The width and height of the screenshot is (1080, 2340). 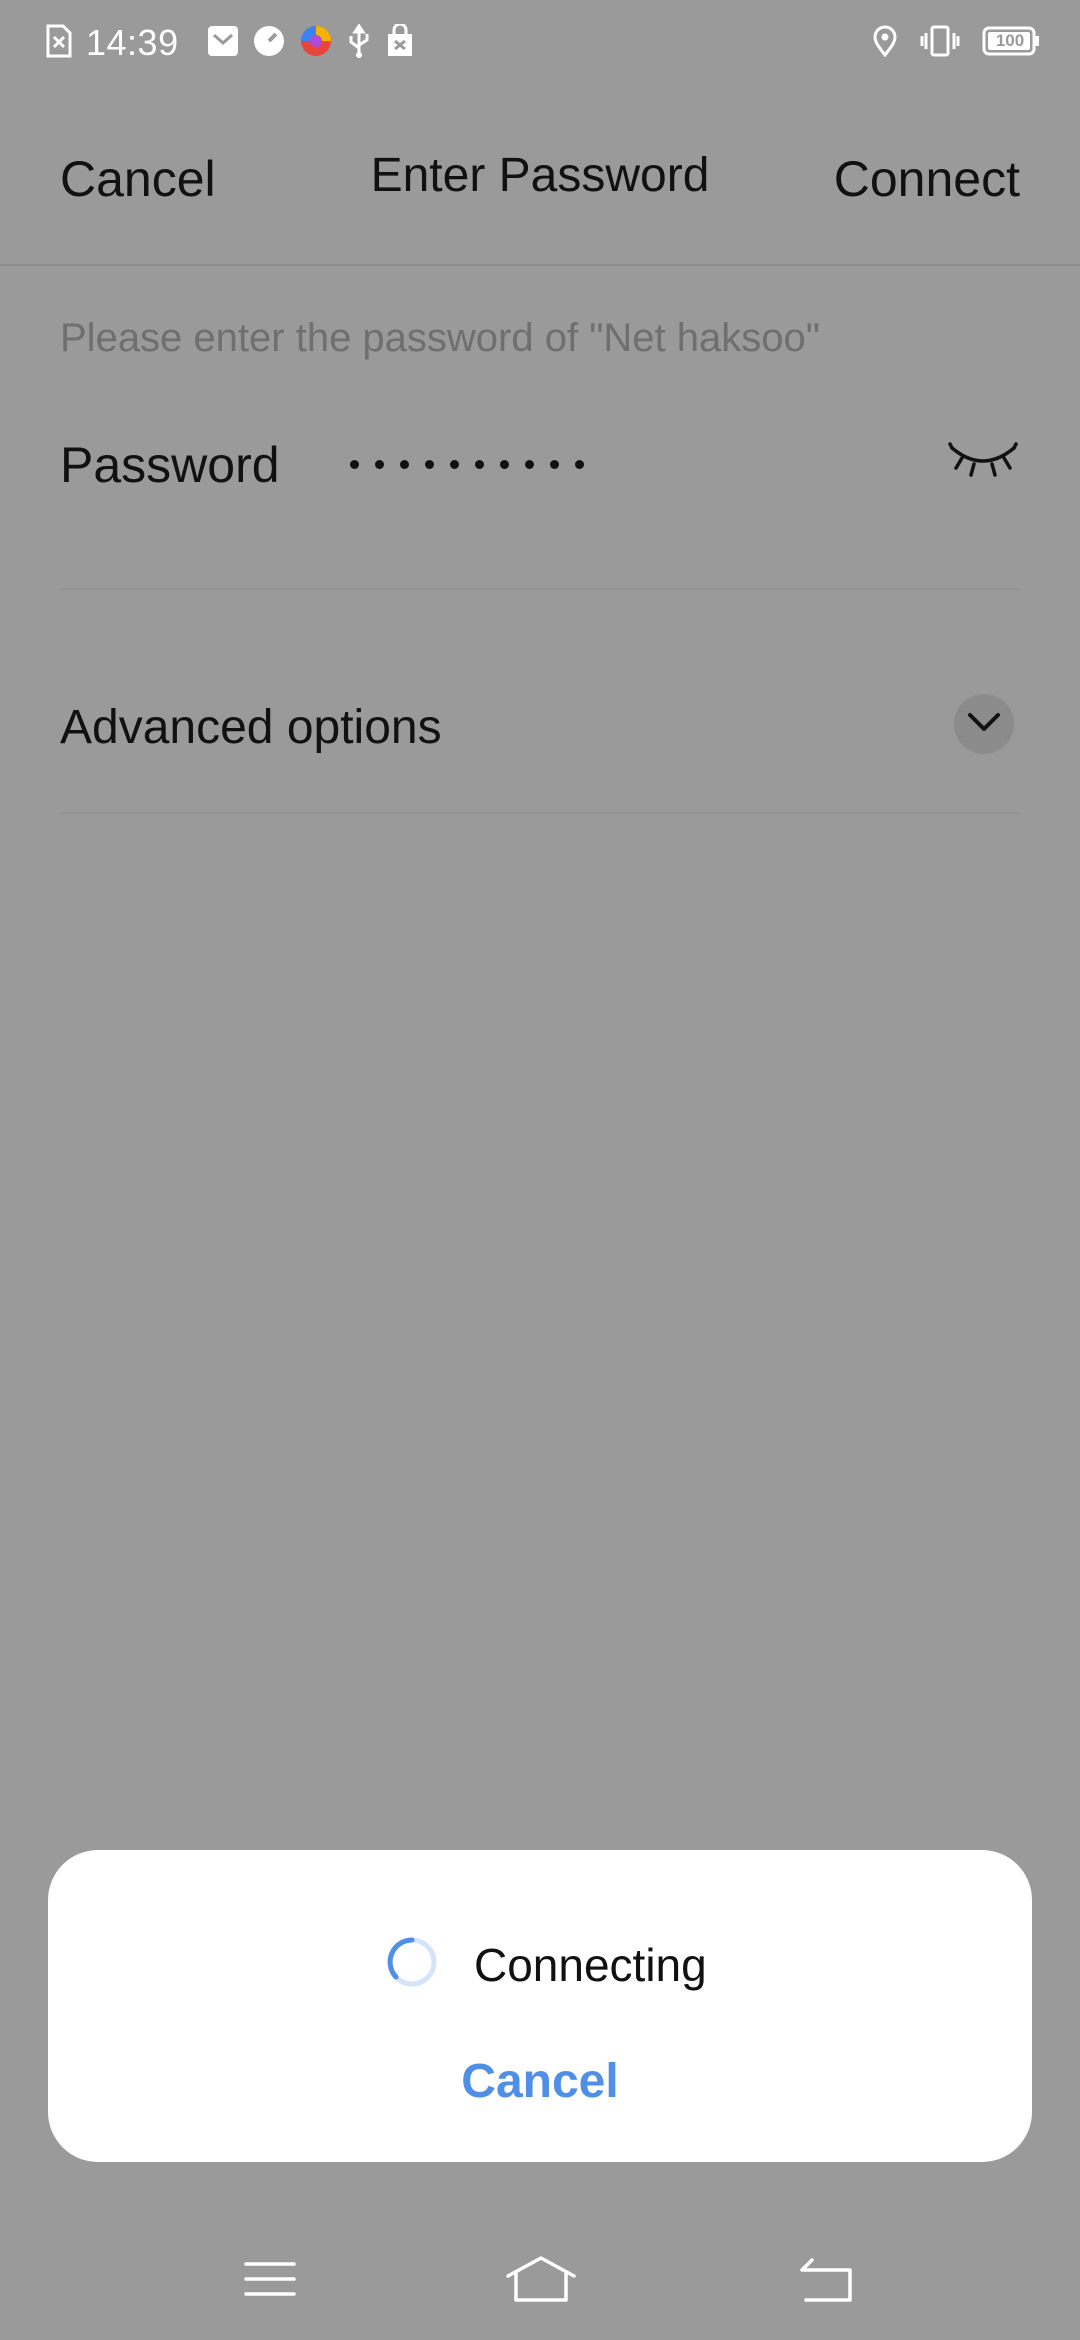 What do you see at coordinates (885, 43) in the screenshot?
I see `location-icon` at bounding box center [885, 43].